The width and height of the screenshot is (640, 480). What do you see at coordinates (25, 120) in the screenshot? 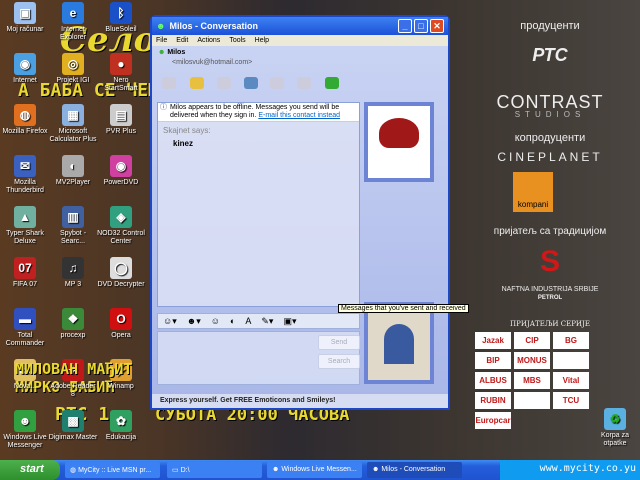
I see `desktop-icon: ◍ Mozilla Firefox` at bounding box center [25, 120].